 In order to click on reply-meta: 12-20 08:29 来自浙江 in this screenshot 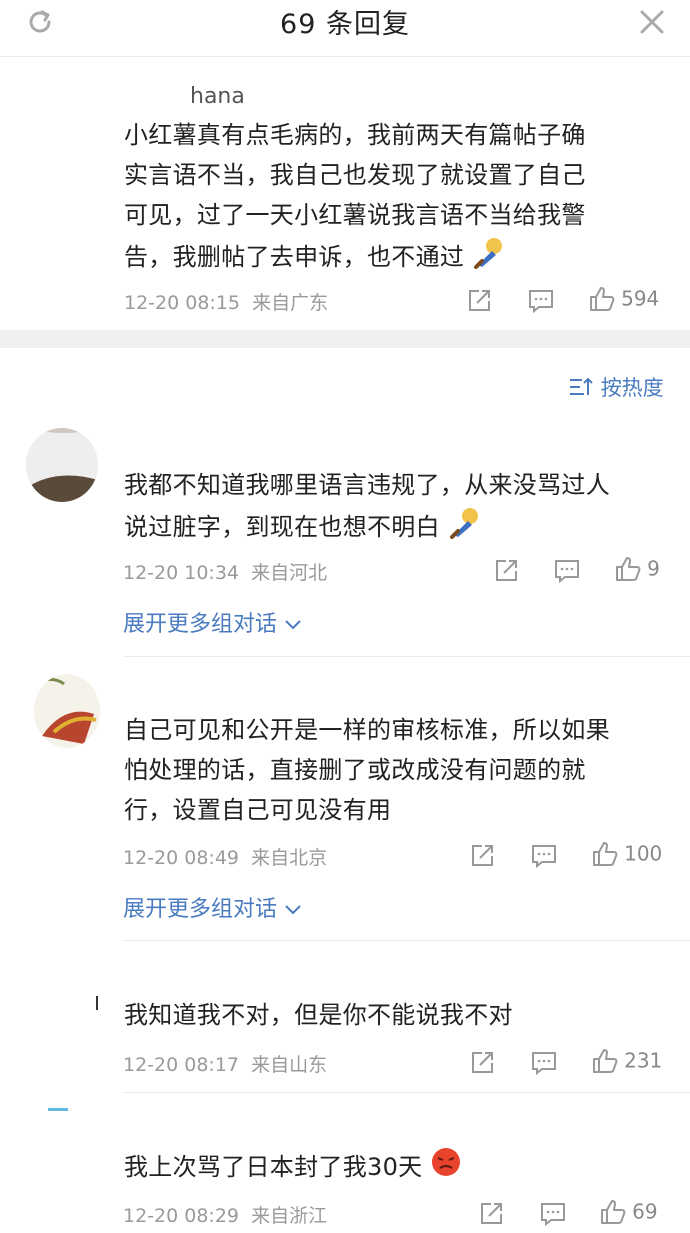, I will do `click(225, 1214)`.